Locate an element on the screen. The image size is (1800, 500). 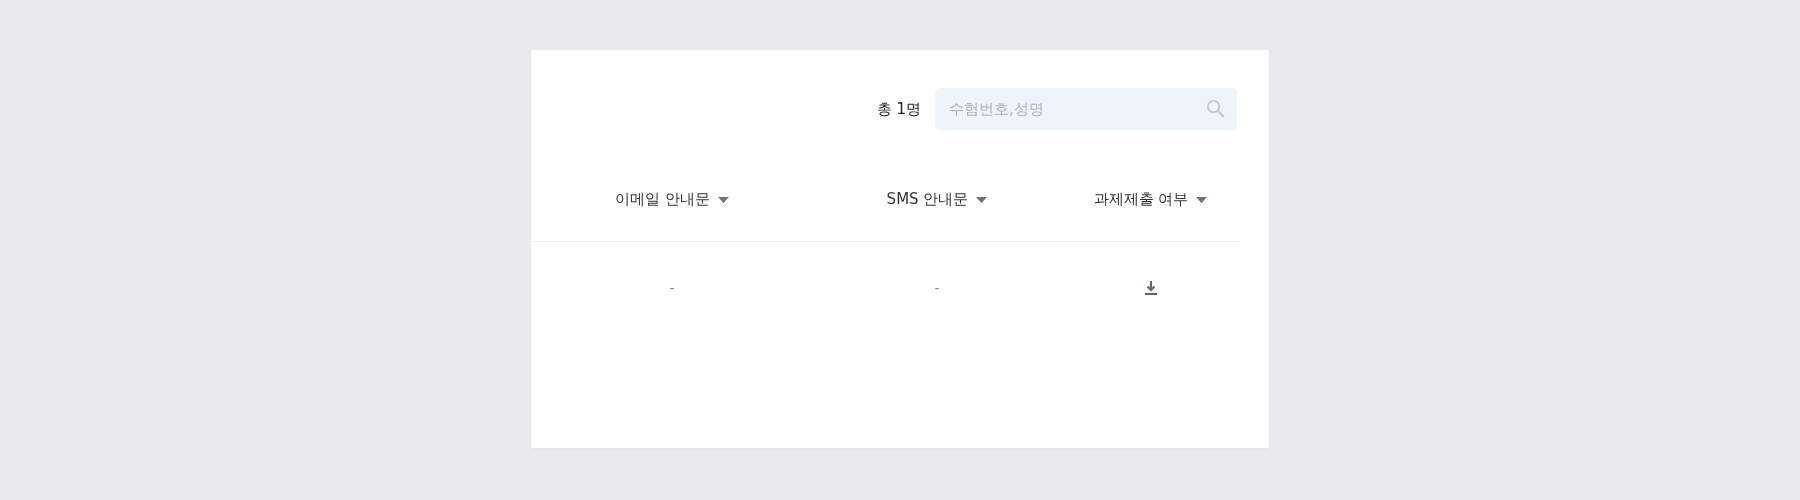
download-icon is located at coordinates (1150, 288).